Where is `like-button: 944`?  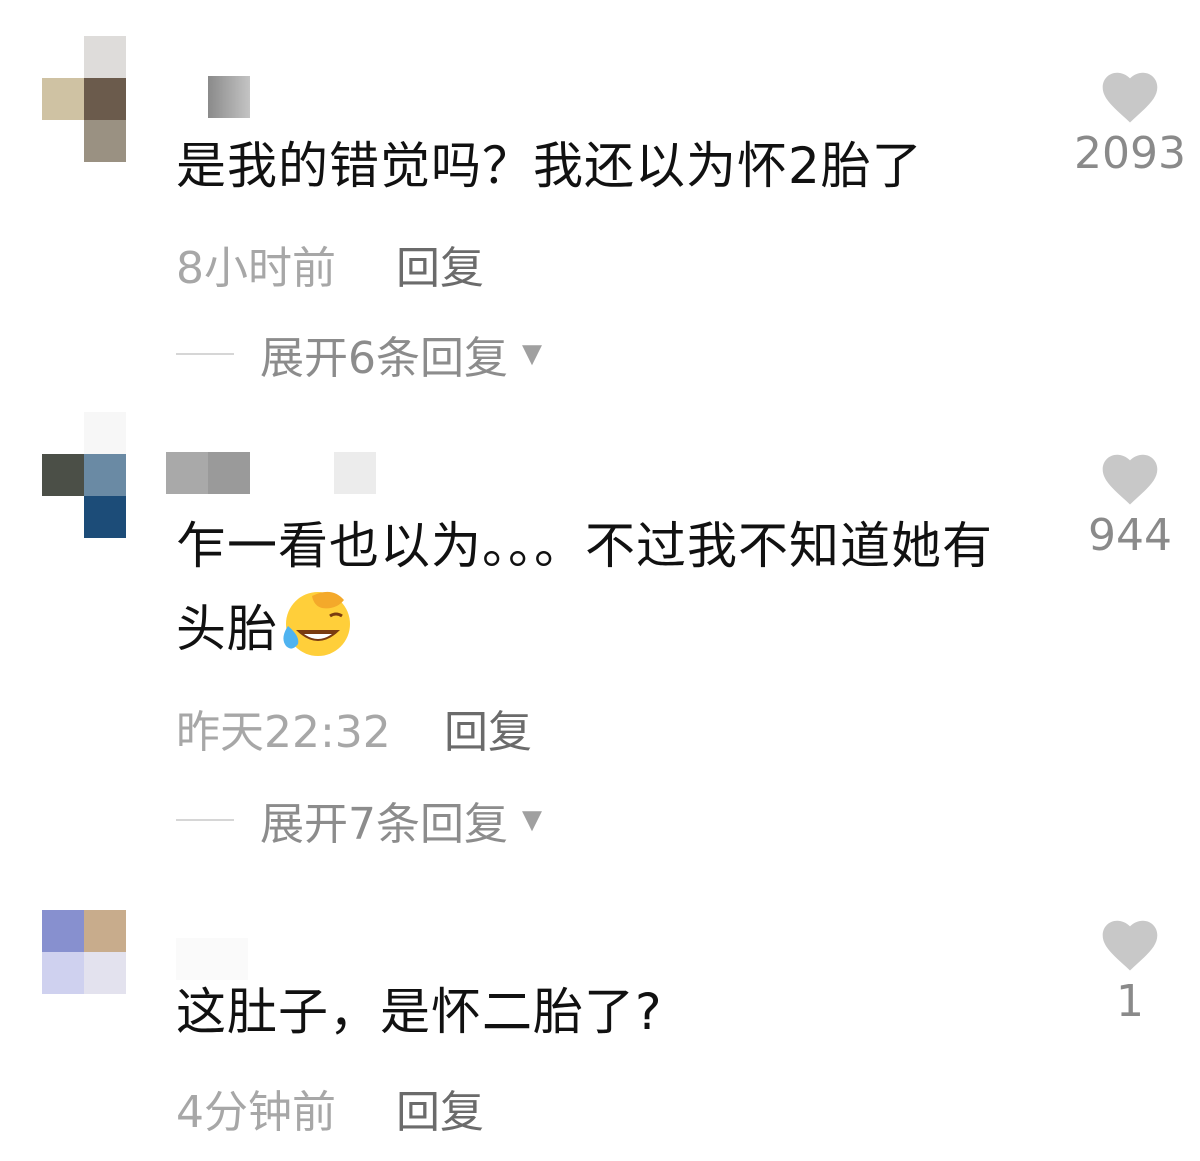 like-button: 944 is located at coordinates (1130, 507).